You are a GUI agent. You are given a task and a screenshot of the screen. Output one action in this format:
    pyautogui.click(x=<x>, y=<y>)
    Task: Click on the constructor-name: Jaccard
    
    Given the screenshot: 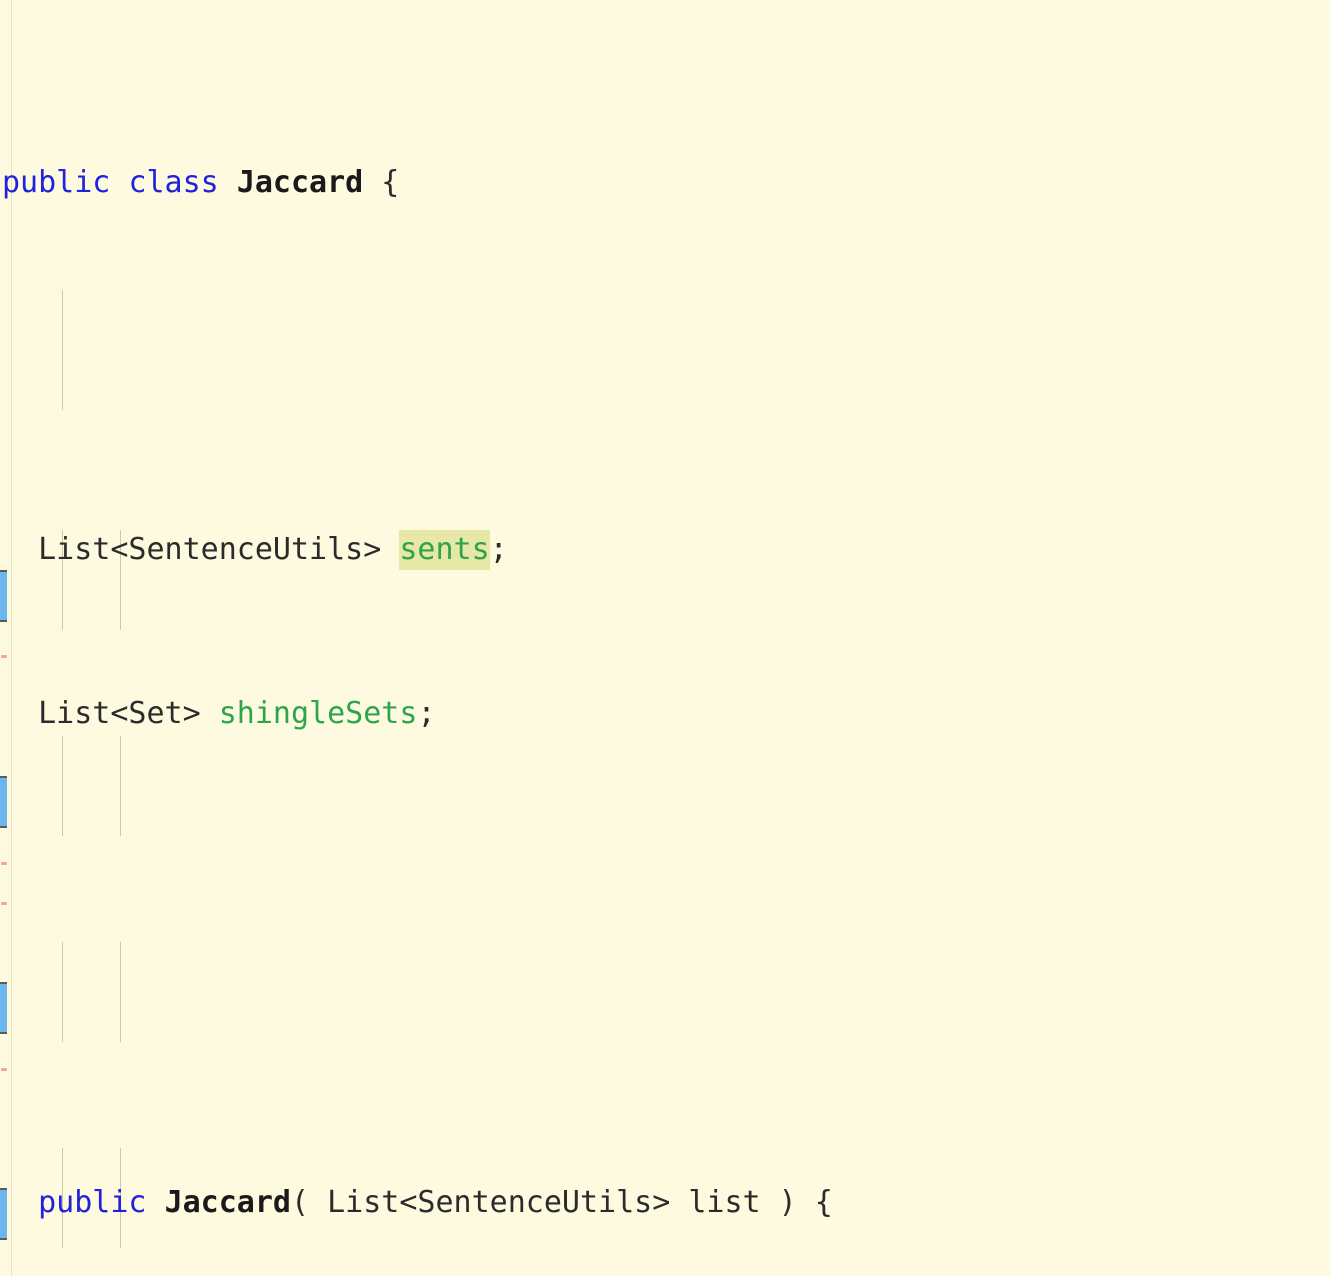 What is the action you would take?
    pyautogui.click(x=228, y=1202)
    